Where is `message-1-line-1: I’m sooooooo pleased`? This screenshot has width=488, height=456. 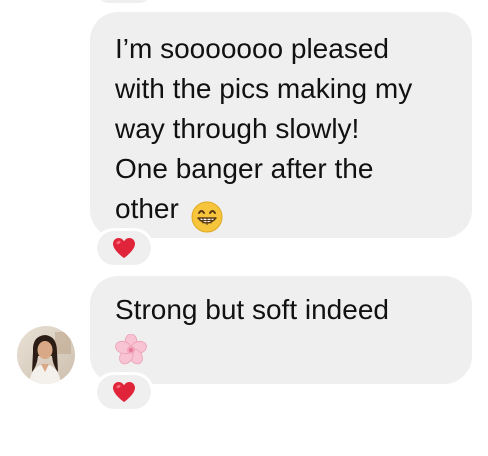
message-1-line-1: I’m sooooooo pleased is located at coordinates (252, 48).